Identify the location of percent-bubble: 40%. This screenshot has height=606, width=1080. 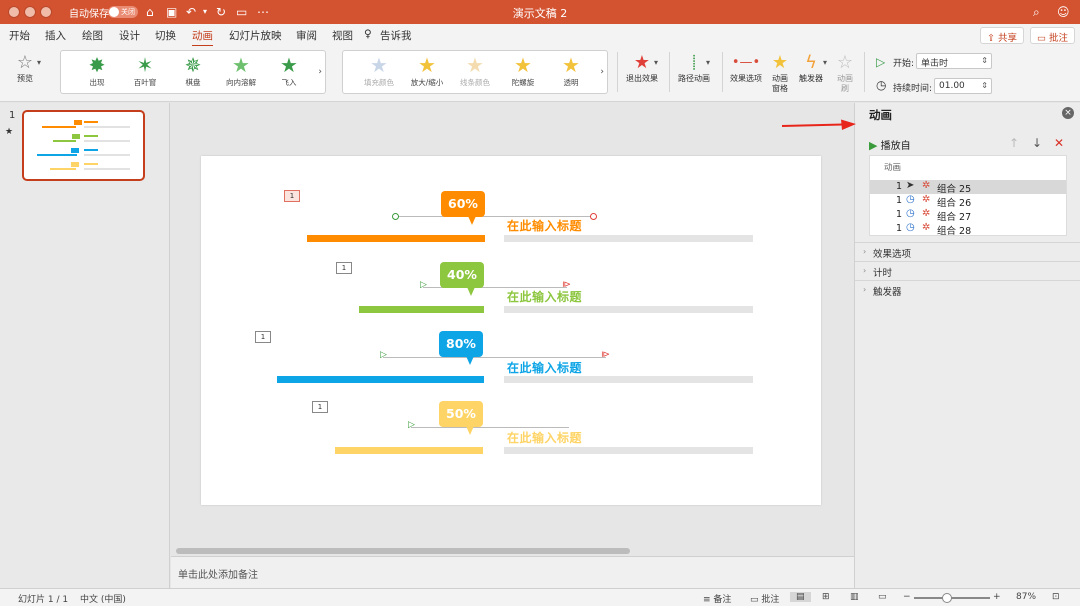
(462, 279).